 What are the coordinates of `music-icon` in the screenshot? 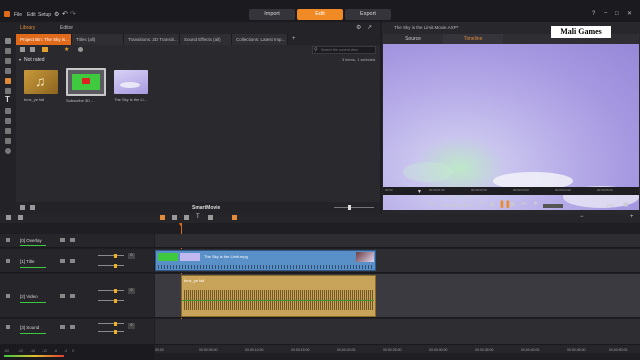 It's located at (8, 91).